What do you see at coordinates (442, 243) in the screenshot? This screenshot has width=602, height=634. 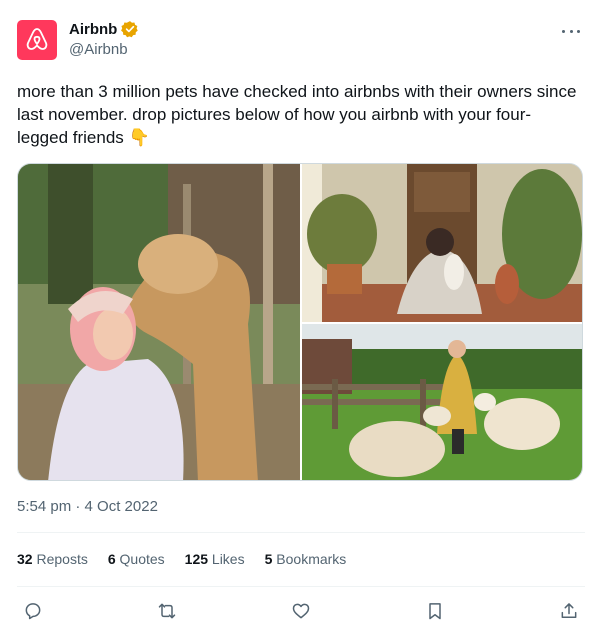 I see `photo-woman-with-dog-on-porch` at bounding box center [442, 243].